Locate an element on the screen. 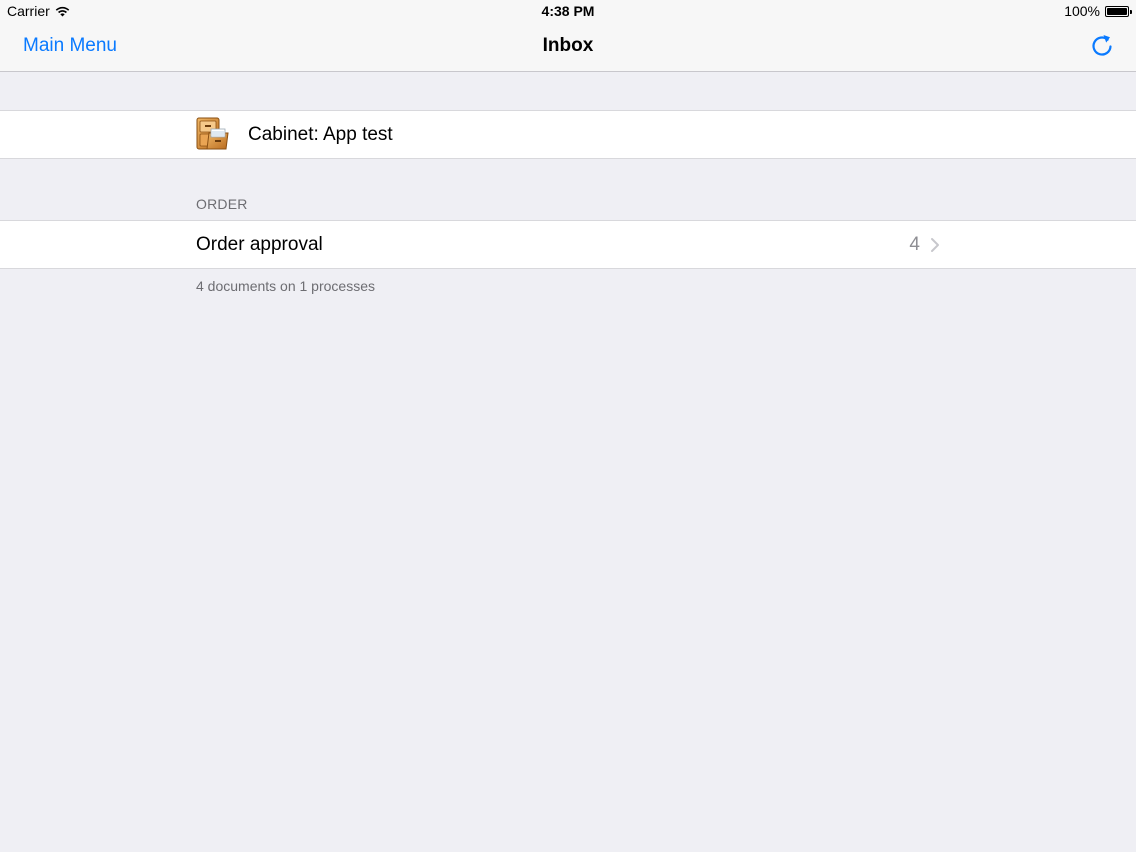  navigation-bar: Main Menu Inbox is located at coordinates (568, 47).